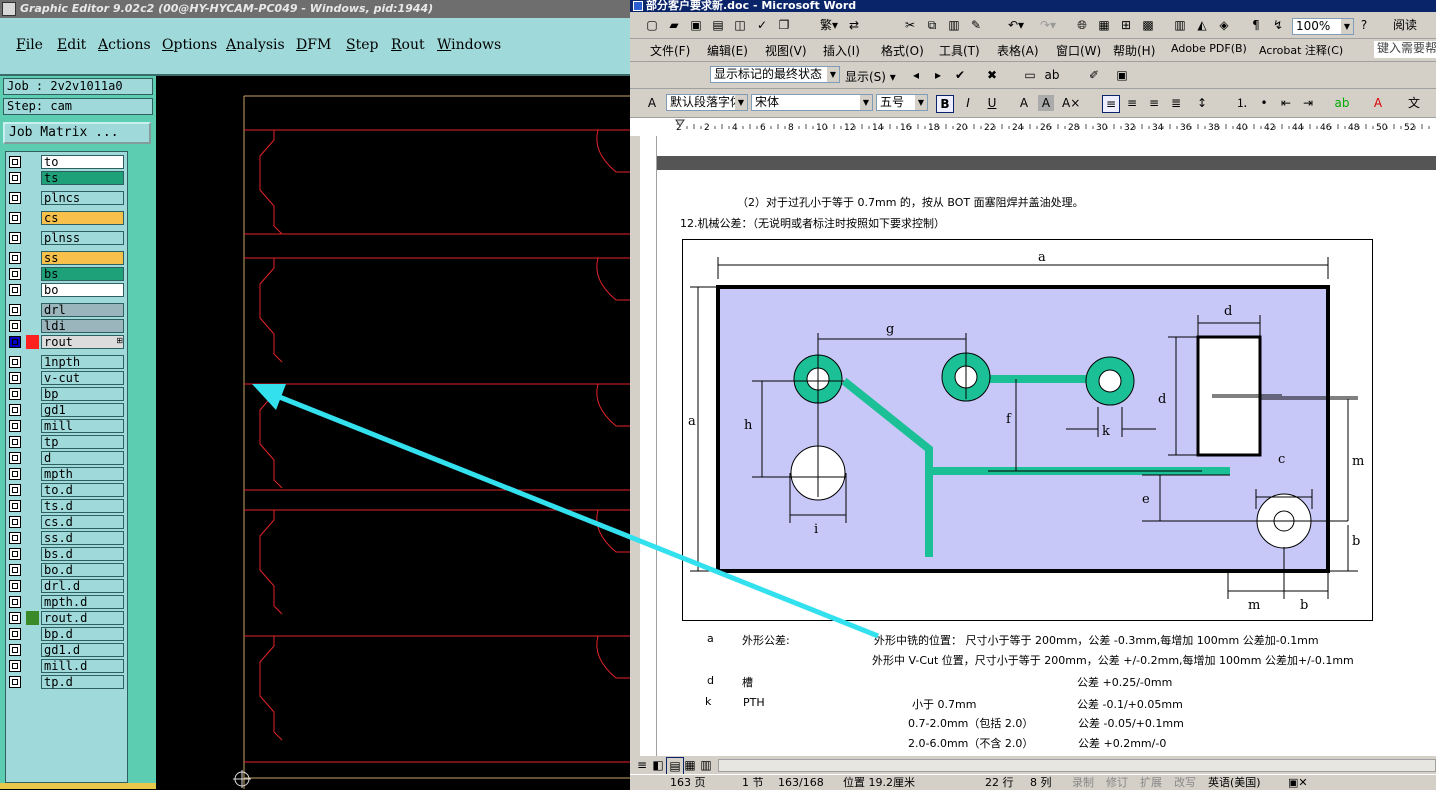 The image size is (1436, 790). What do you see at coordinates (1077, 765) in the screenshot?
I see `horizontal-scrollbar` at bounding box center [1077, 765].